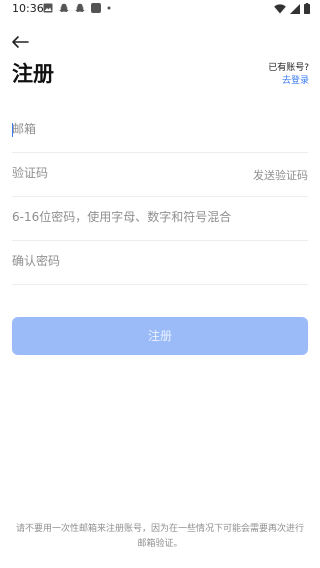  I want to click on verification-code-input, so click(127, 173).